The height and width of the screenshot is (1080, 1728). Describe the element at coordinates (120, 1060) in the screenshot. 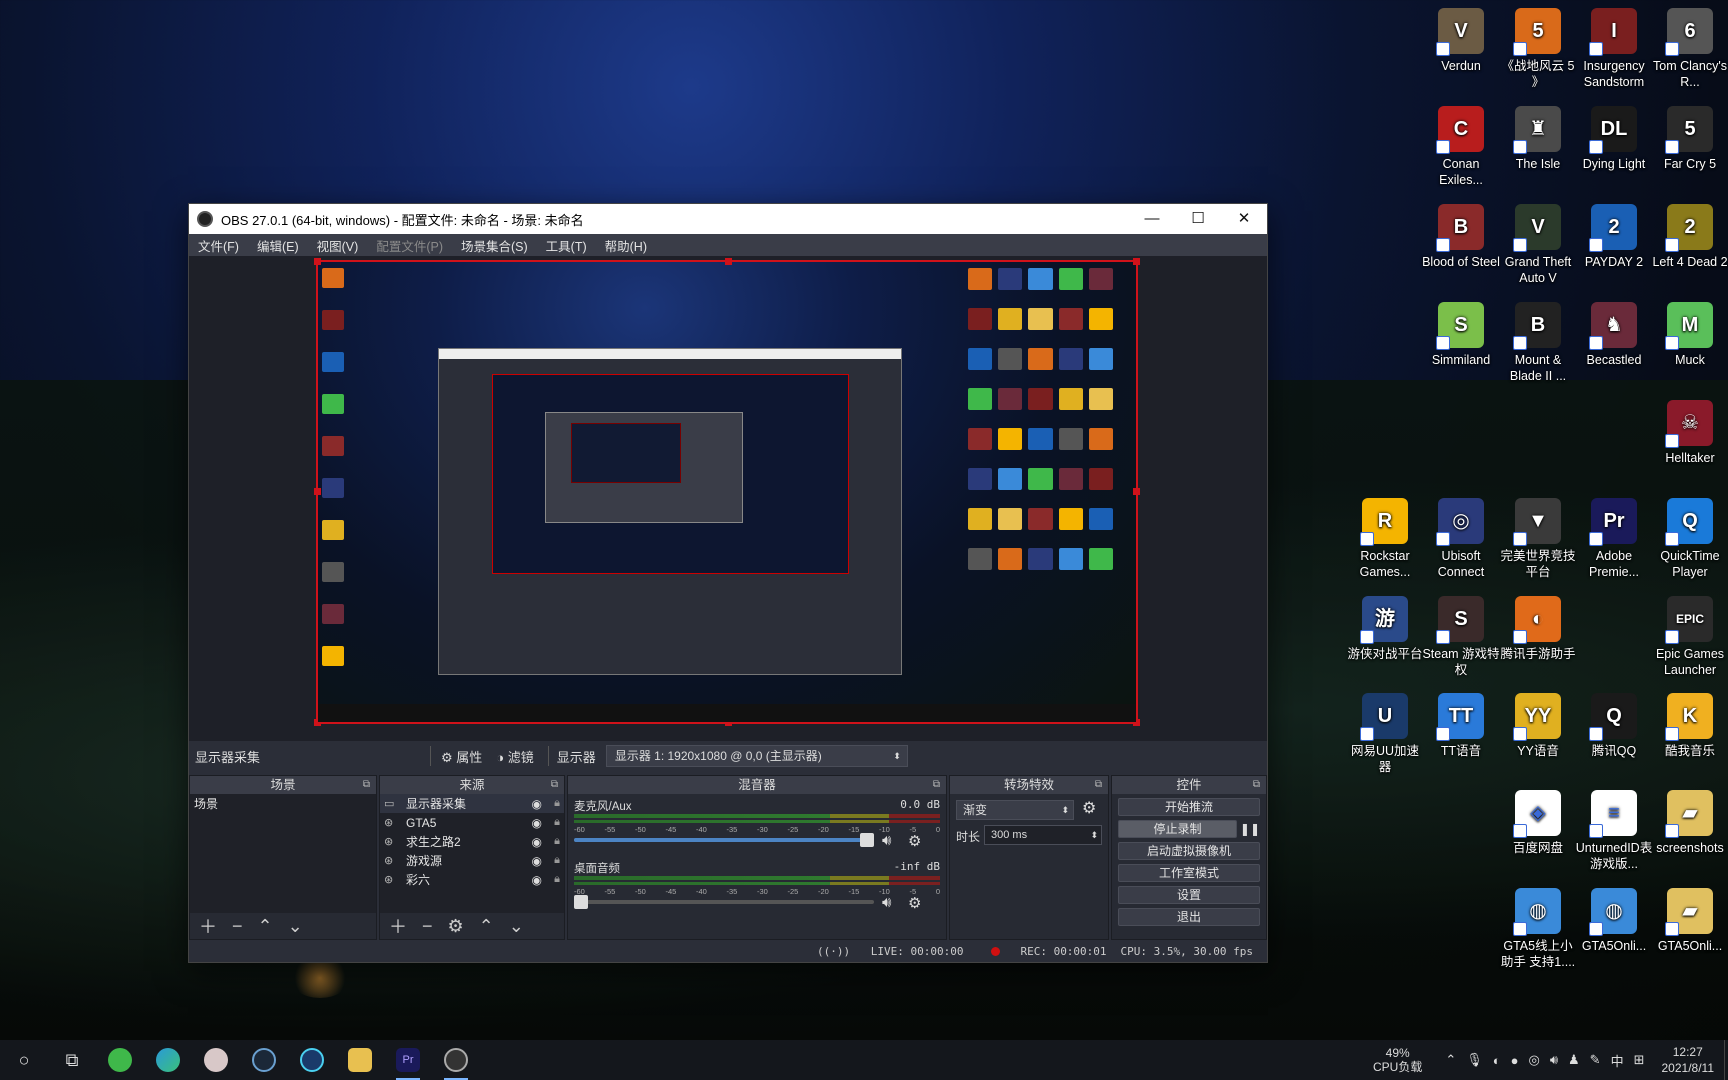

I see `wechat-icon` at that location.